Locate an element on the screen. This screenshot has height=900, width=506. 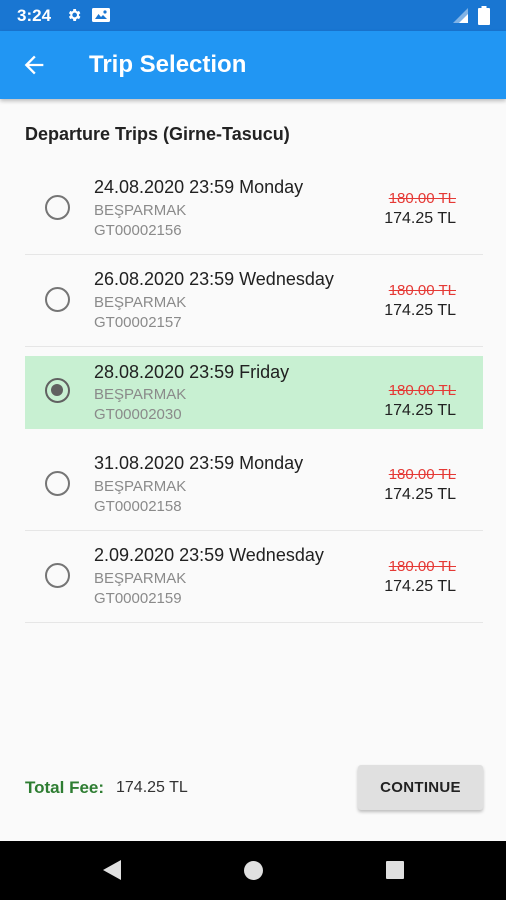
back-arrow-icon is located at coordinates (34, 65).